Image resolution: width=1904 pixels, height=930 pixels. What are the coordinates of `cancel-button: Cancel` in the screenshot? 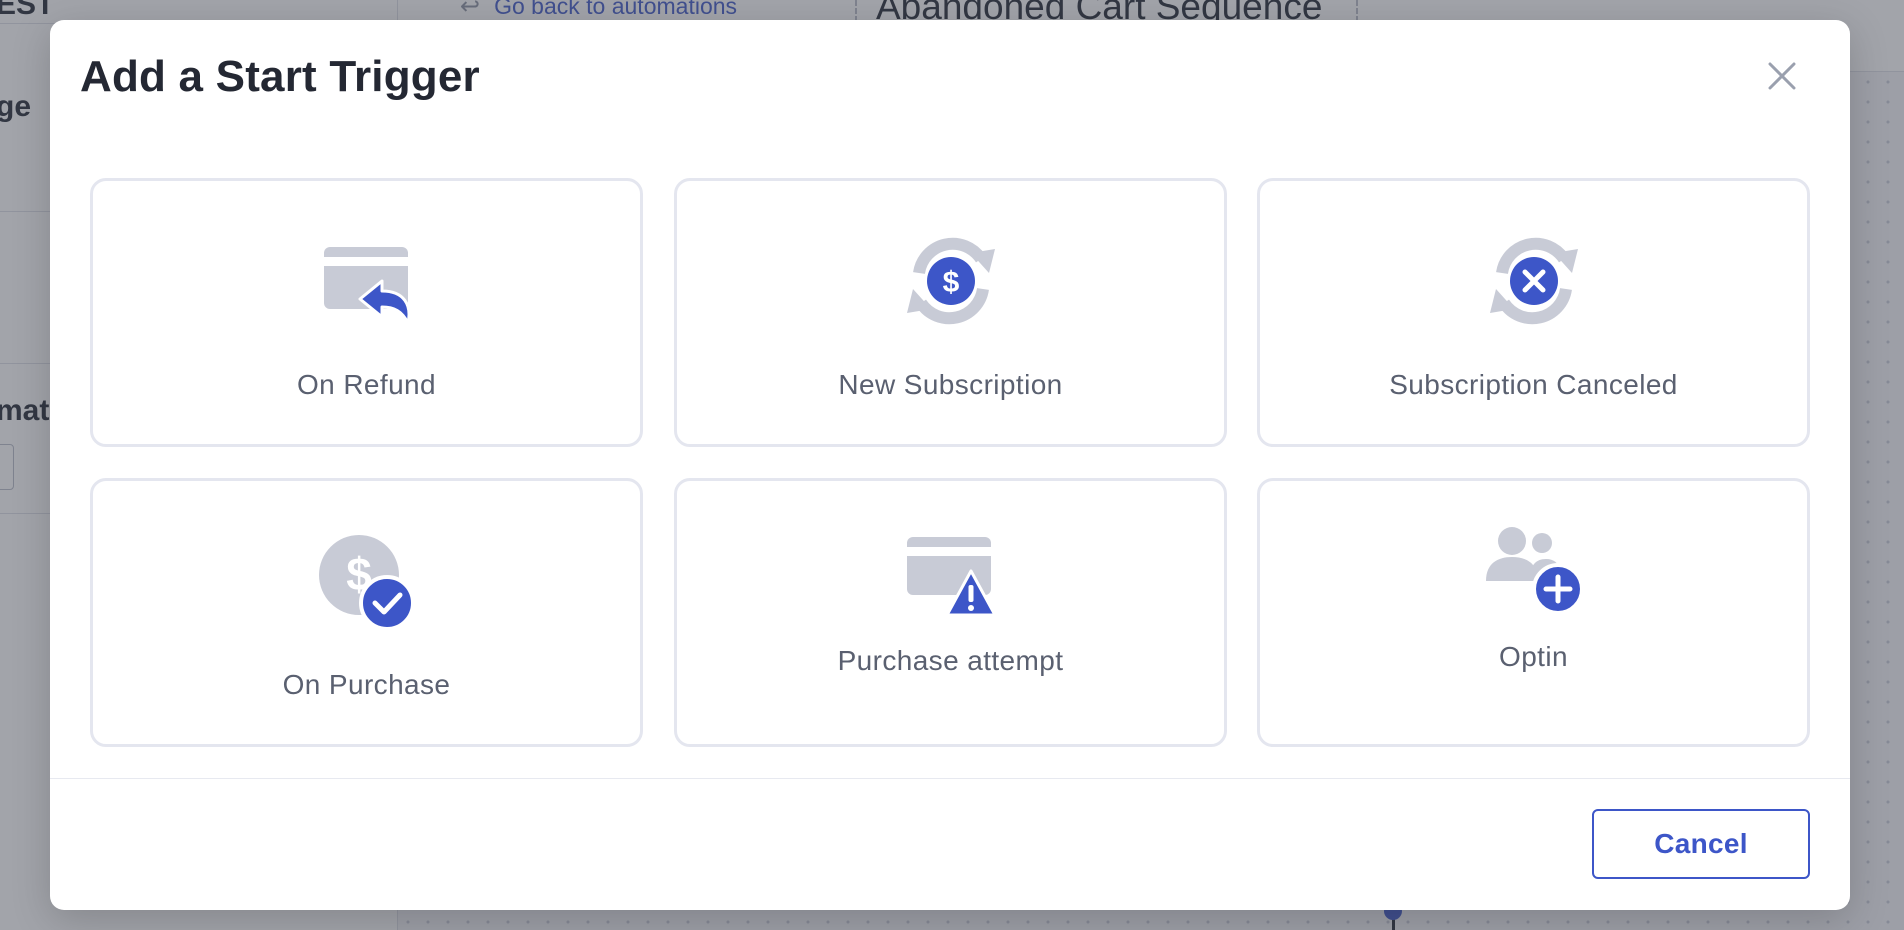 It's located at (1701, 844).